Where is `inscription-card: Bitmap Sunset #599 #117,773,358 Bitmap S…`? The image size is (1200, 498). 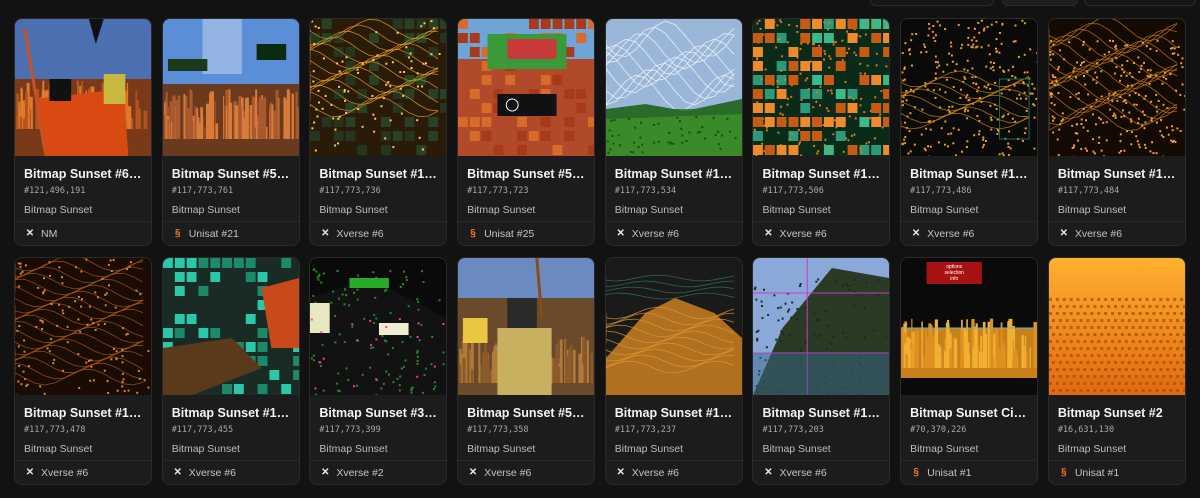
inscription-card: Bitmap Sunset #599 #117,773,358 Bitmap S… is located at coordinates (526, 371).